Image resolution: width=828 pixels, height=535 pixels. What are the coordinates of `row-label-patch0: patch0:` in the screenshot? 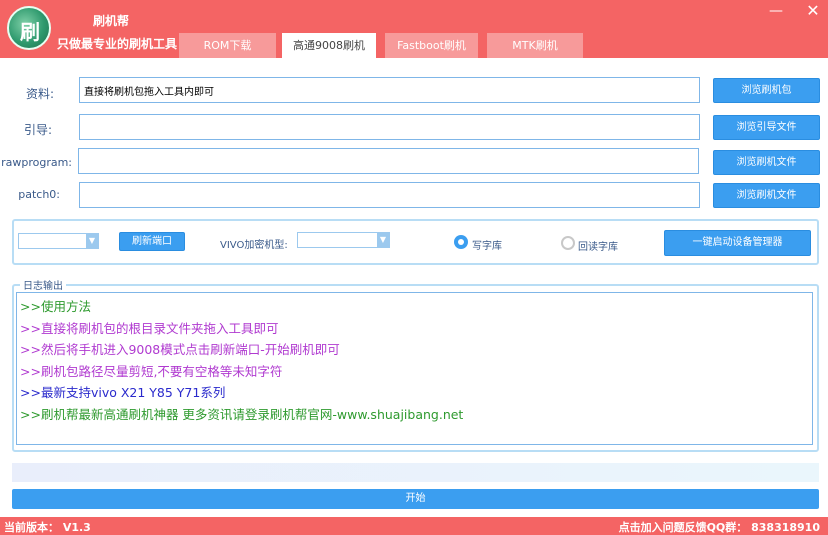 It's located at (39, 194).